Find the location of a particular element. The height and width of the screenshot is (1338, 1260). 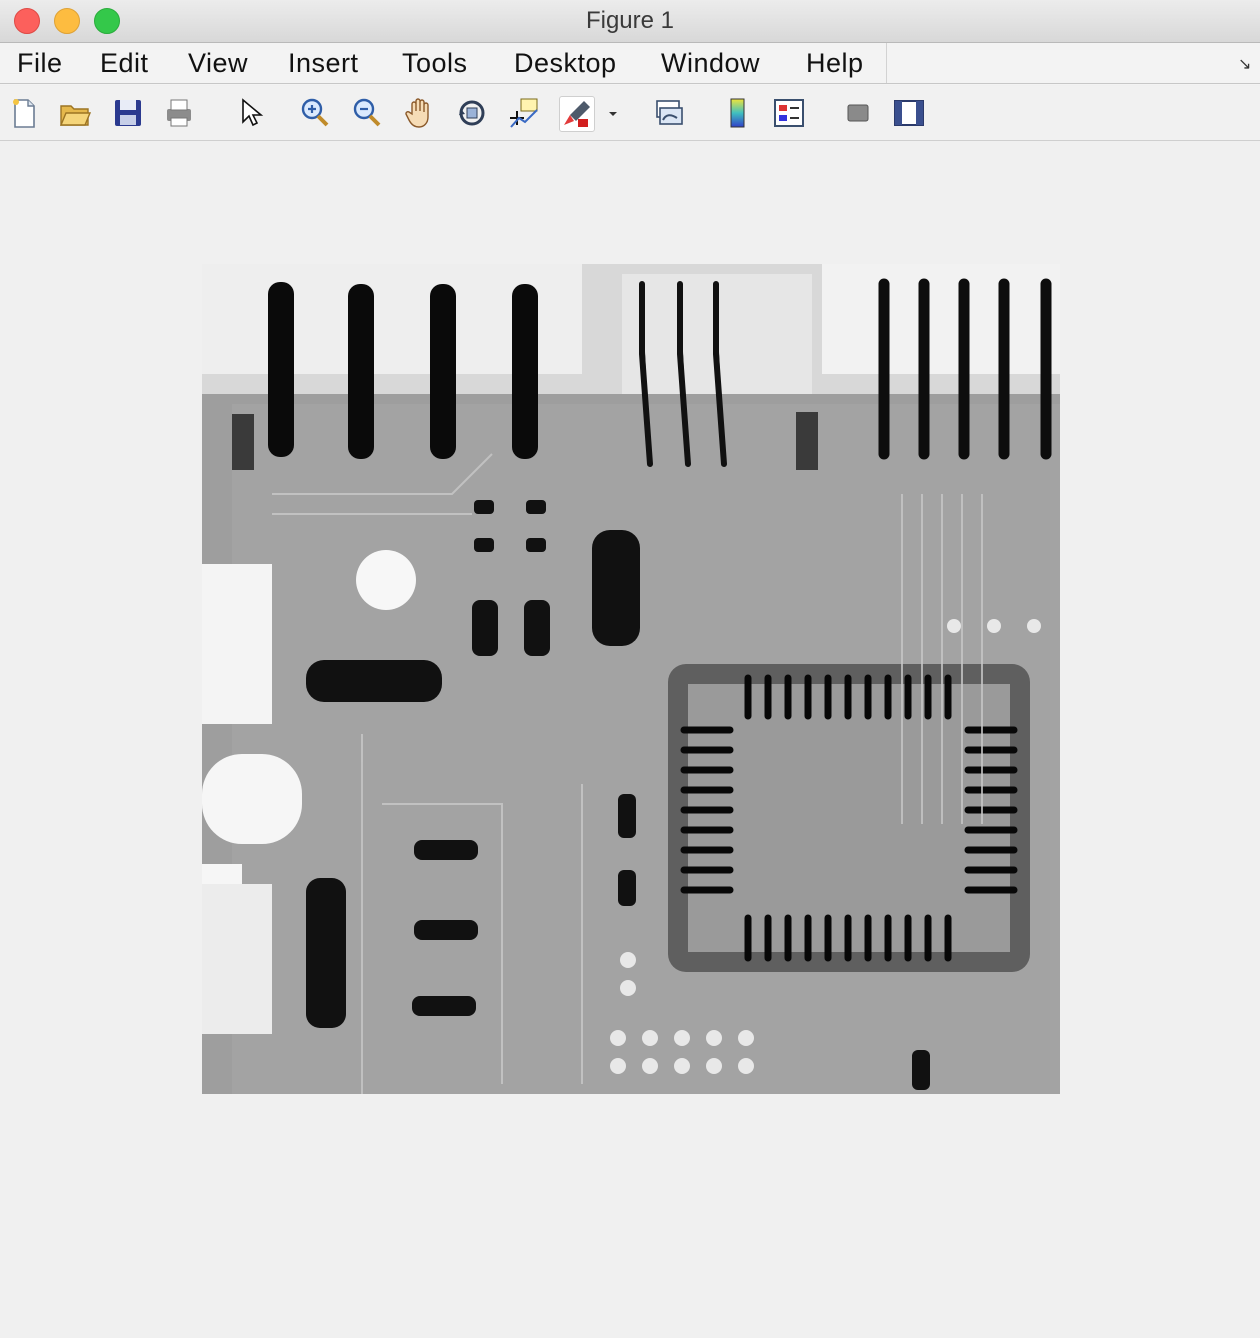

save-icon is located at coordinates (128, 113).